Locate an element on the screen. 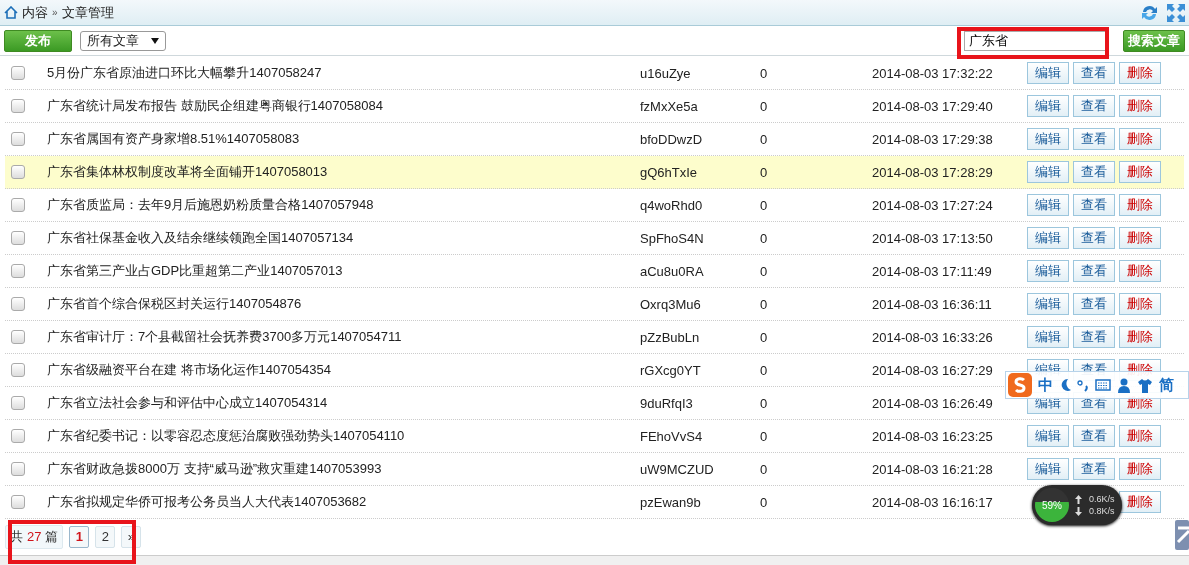 The height and width of the screenshot is (565, 1189). article-date: 2014-08-03 16:26:49 is located at coordinates (933, 403).